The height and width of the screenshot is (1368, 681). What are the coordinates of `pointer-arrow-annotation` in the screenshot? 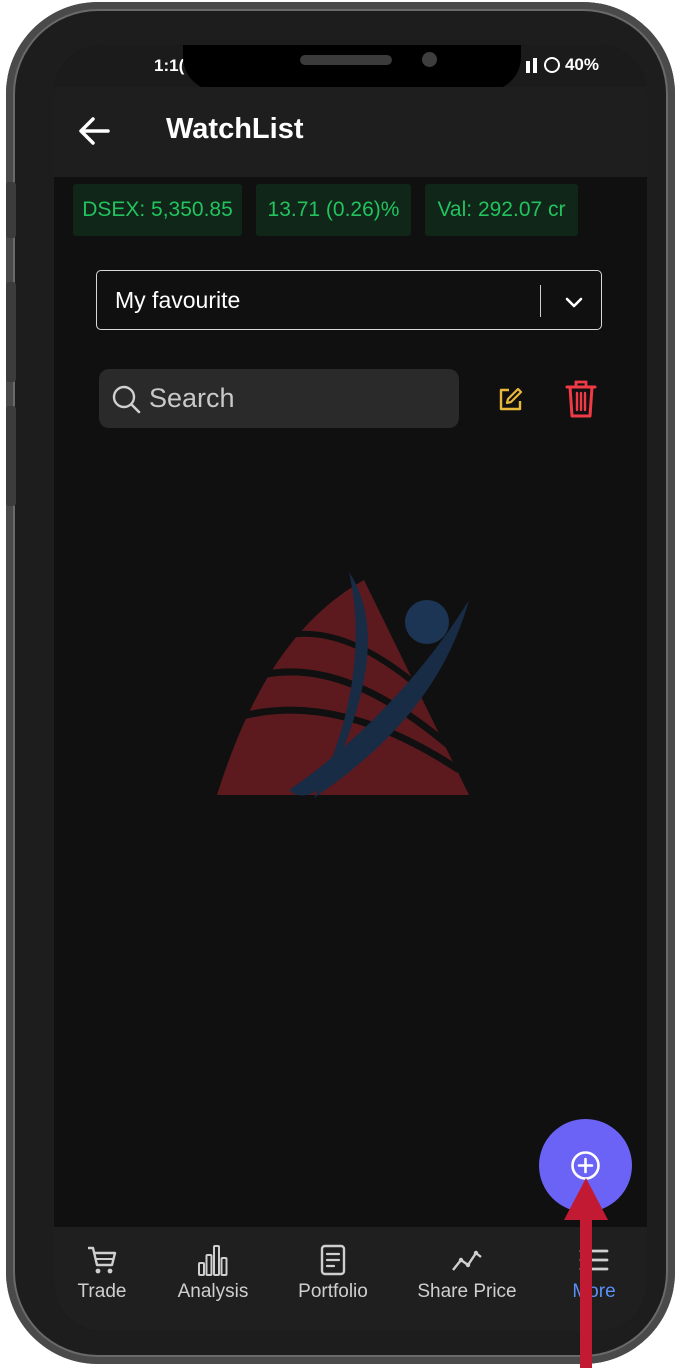 It's located at (586, 1273).